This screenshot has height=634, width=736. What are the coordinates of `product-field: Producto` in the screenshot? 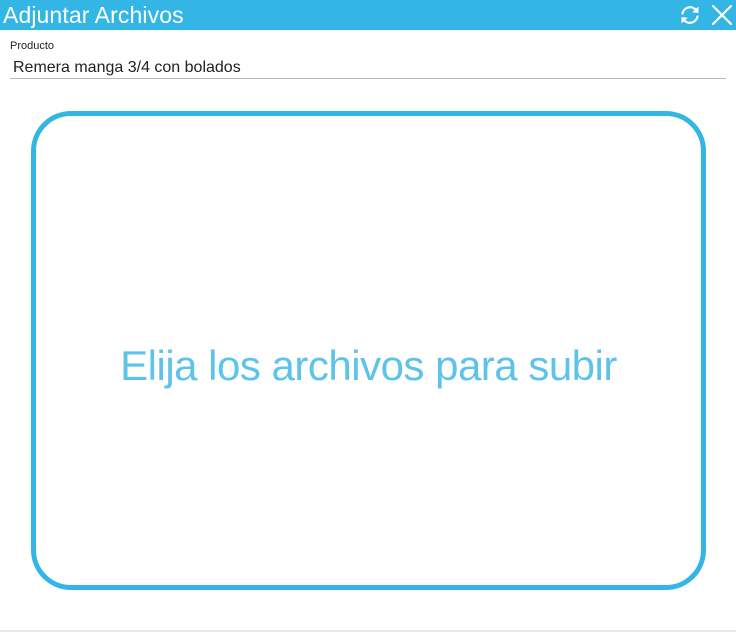 It's located at (368, 59).